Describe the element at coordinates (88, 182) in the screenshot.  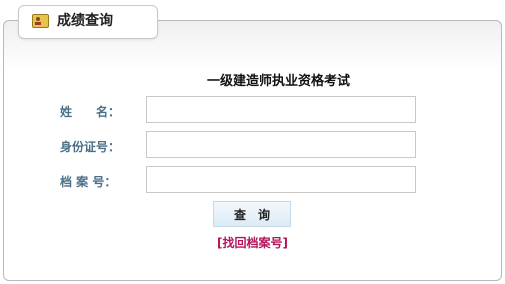
I see `archive-number-label: 档 案 号：` at that location.